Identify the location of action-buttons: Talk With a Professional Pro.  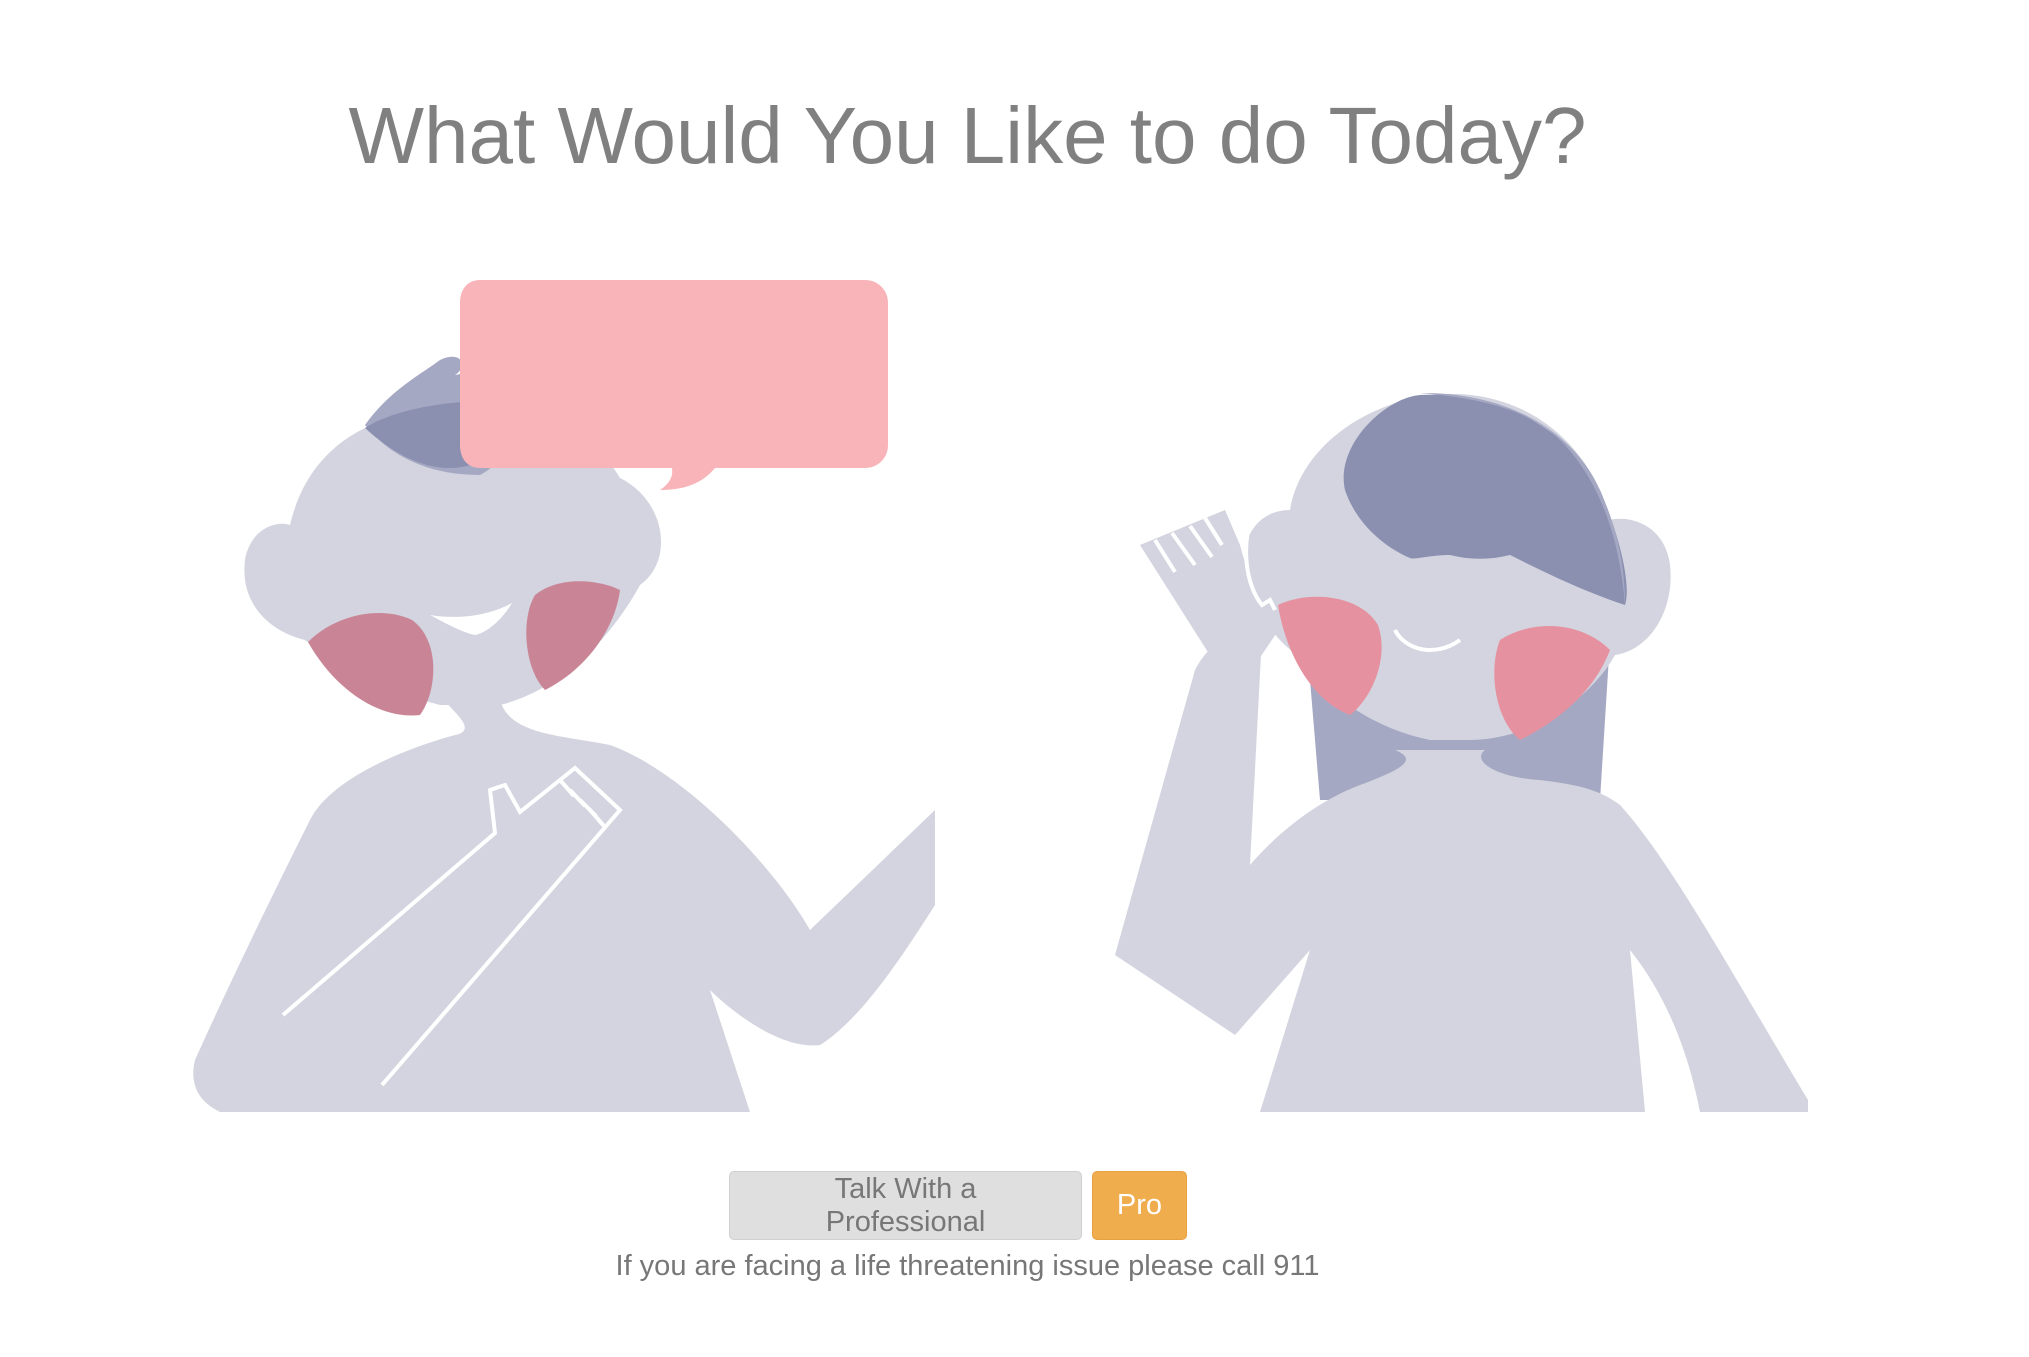
(958, 1205).